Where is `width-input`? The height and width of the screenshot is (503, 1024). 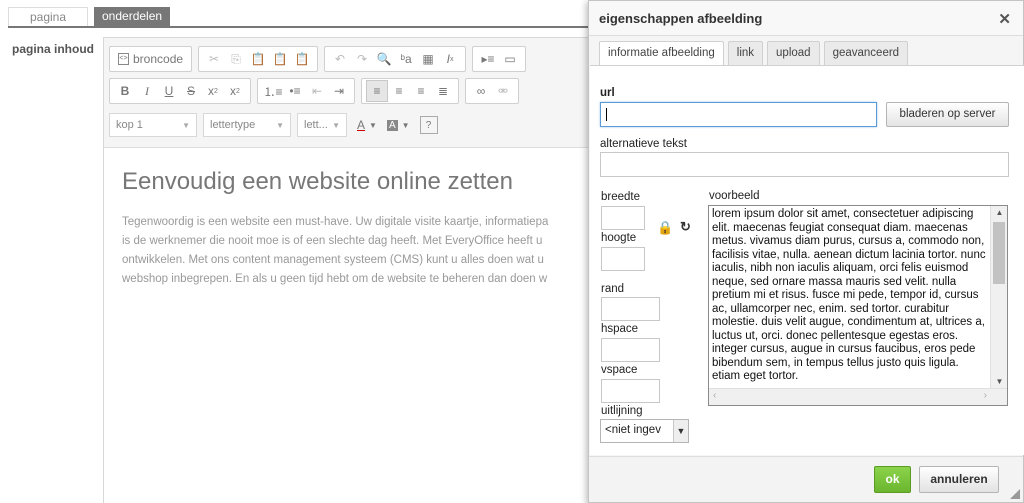 width-input is located at coordinates (623, 218).